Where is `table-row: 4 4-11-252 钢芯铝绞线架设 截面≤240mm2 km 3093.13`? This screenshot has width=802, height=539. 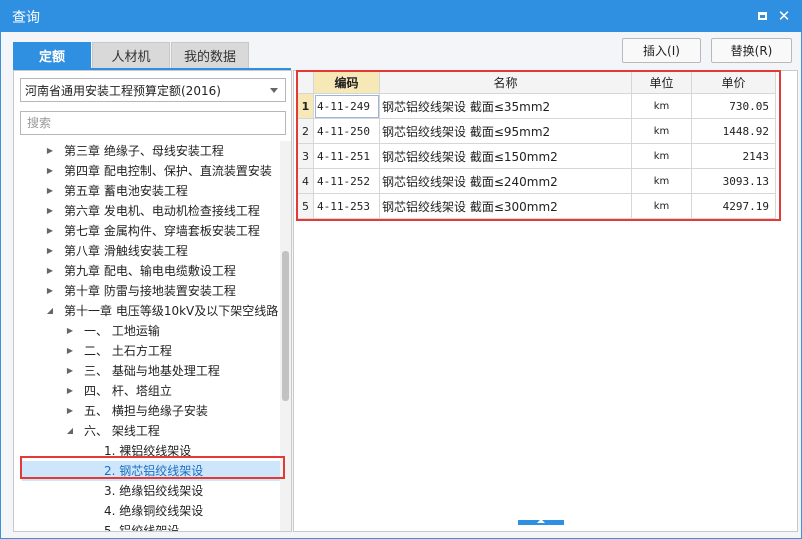 table-row: 4 4-11-252 钢芯铝绞线架设 截面≤240mm2 km 3093.13 is located at coordinates (536, 181).